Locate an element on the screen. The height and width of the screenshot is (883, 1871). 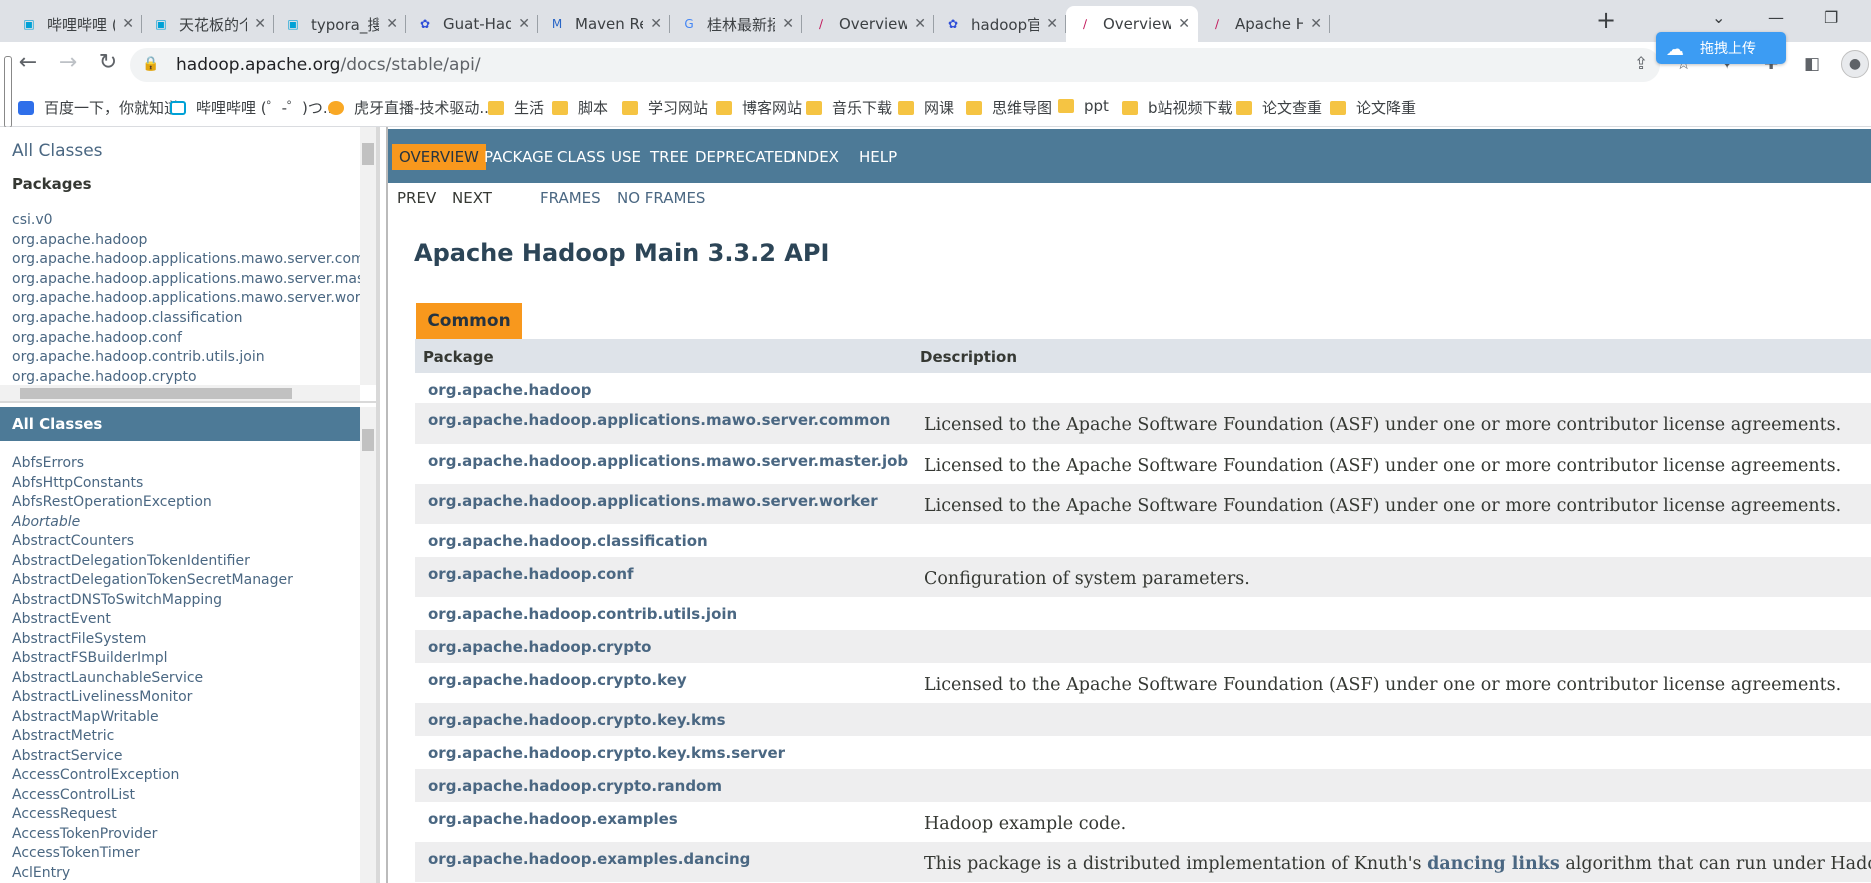
class-link: AccessRequest is located at coordinates (152, 815).